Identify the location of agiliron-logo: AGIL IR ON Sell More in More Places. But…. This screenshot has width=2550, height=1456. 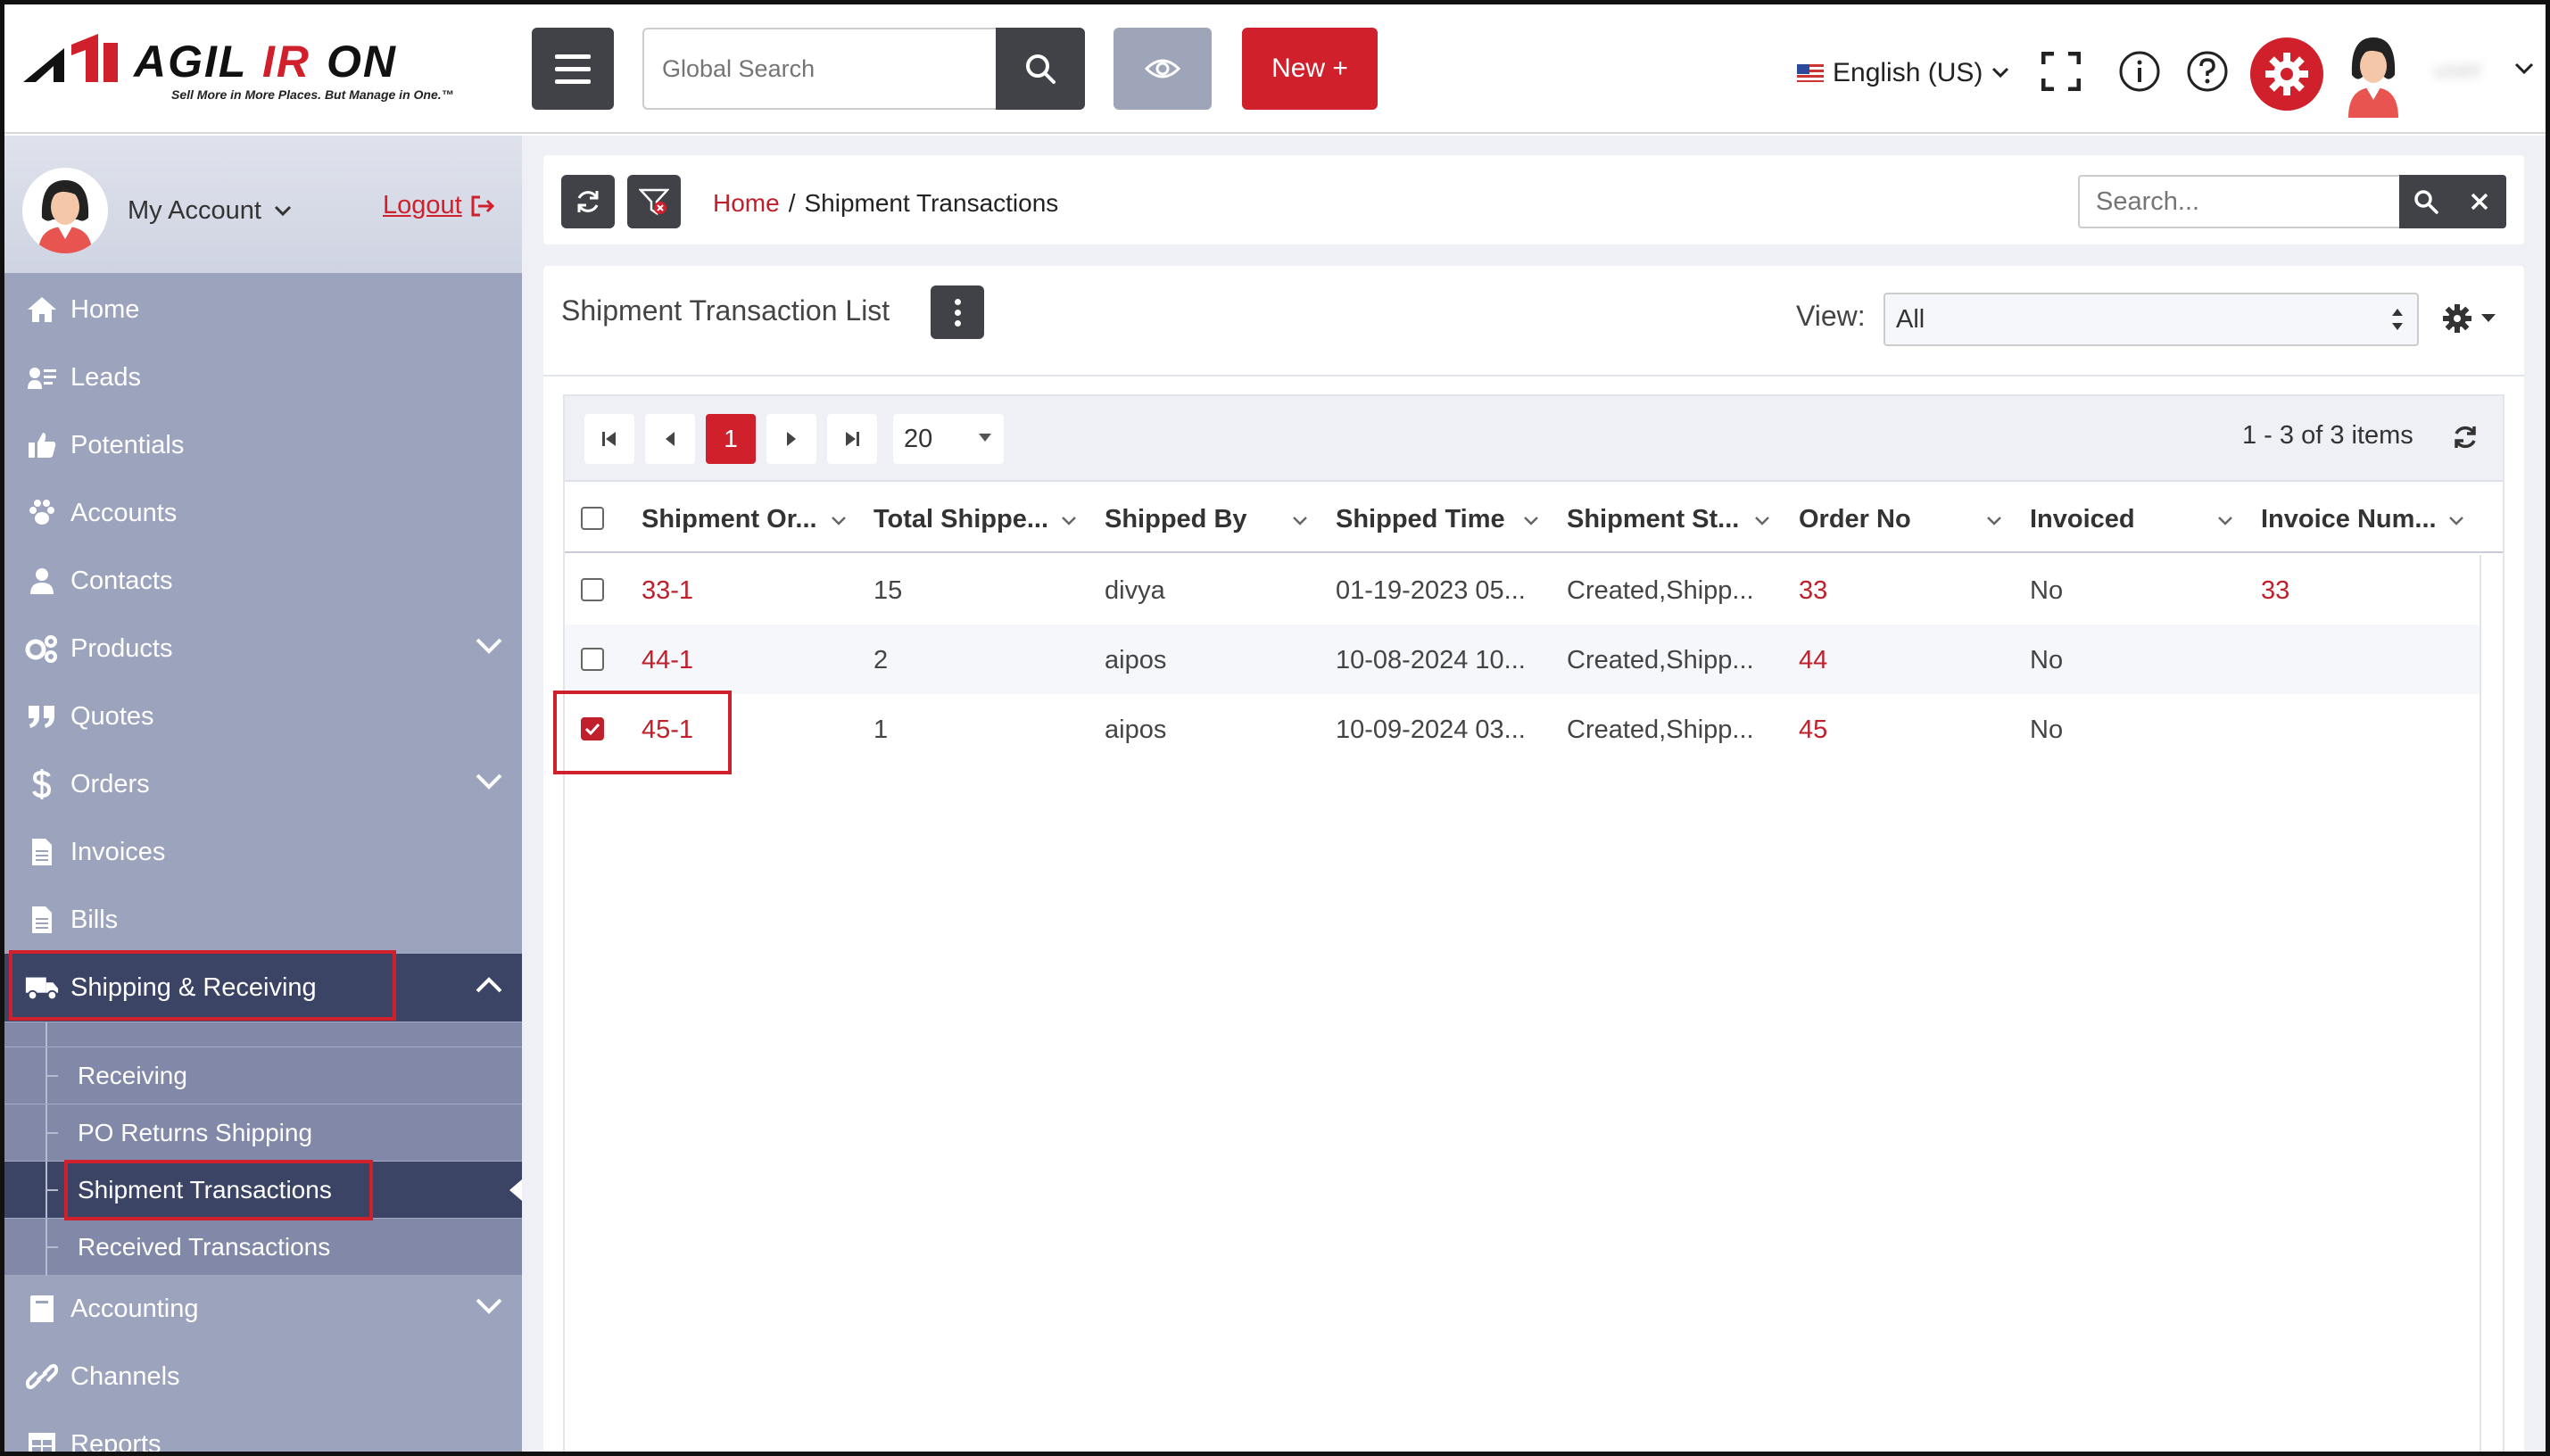
(260, 71).